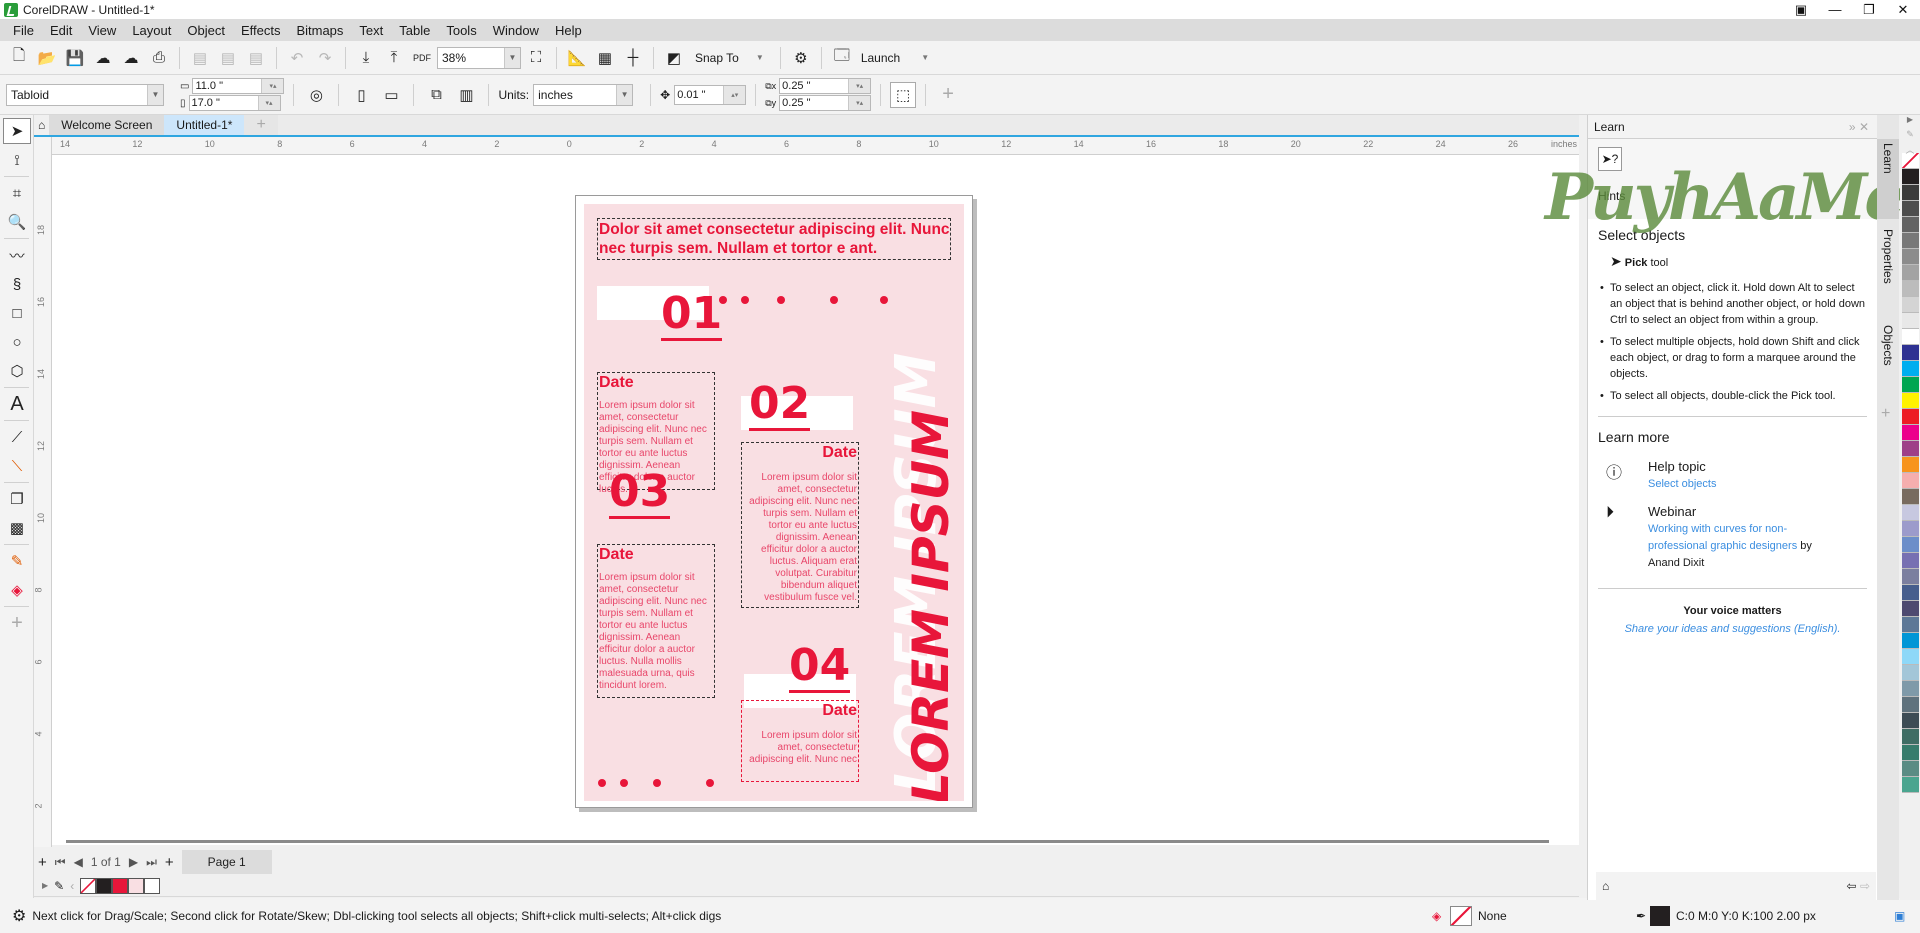  What do you see at coordinates (19, 58) in the screenshot?
I see `new-document-icon: 🗋` at bounding box center [19, 58].